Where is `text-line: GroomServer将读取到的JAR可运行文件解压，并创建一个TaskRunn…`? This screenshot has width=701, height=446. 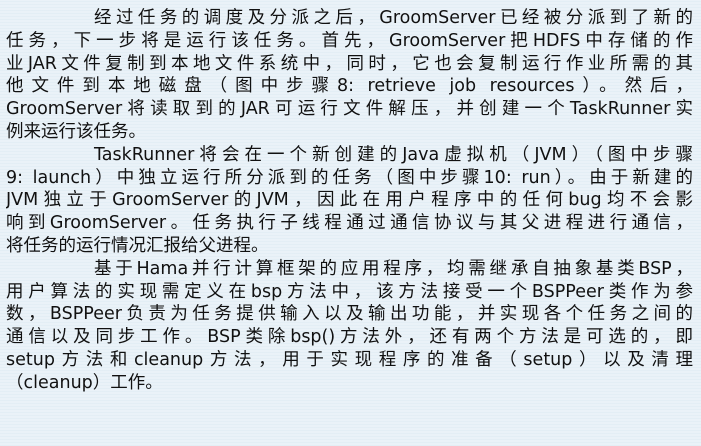
text-line: GroomServer将读取到的JAR可运行文件解压，并创建一个TaskRunn… is located at coordinates (349, 109).